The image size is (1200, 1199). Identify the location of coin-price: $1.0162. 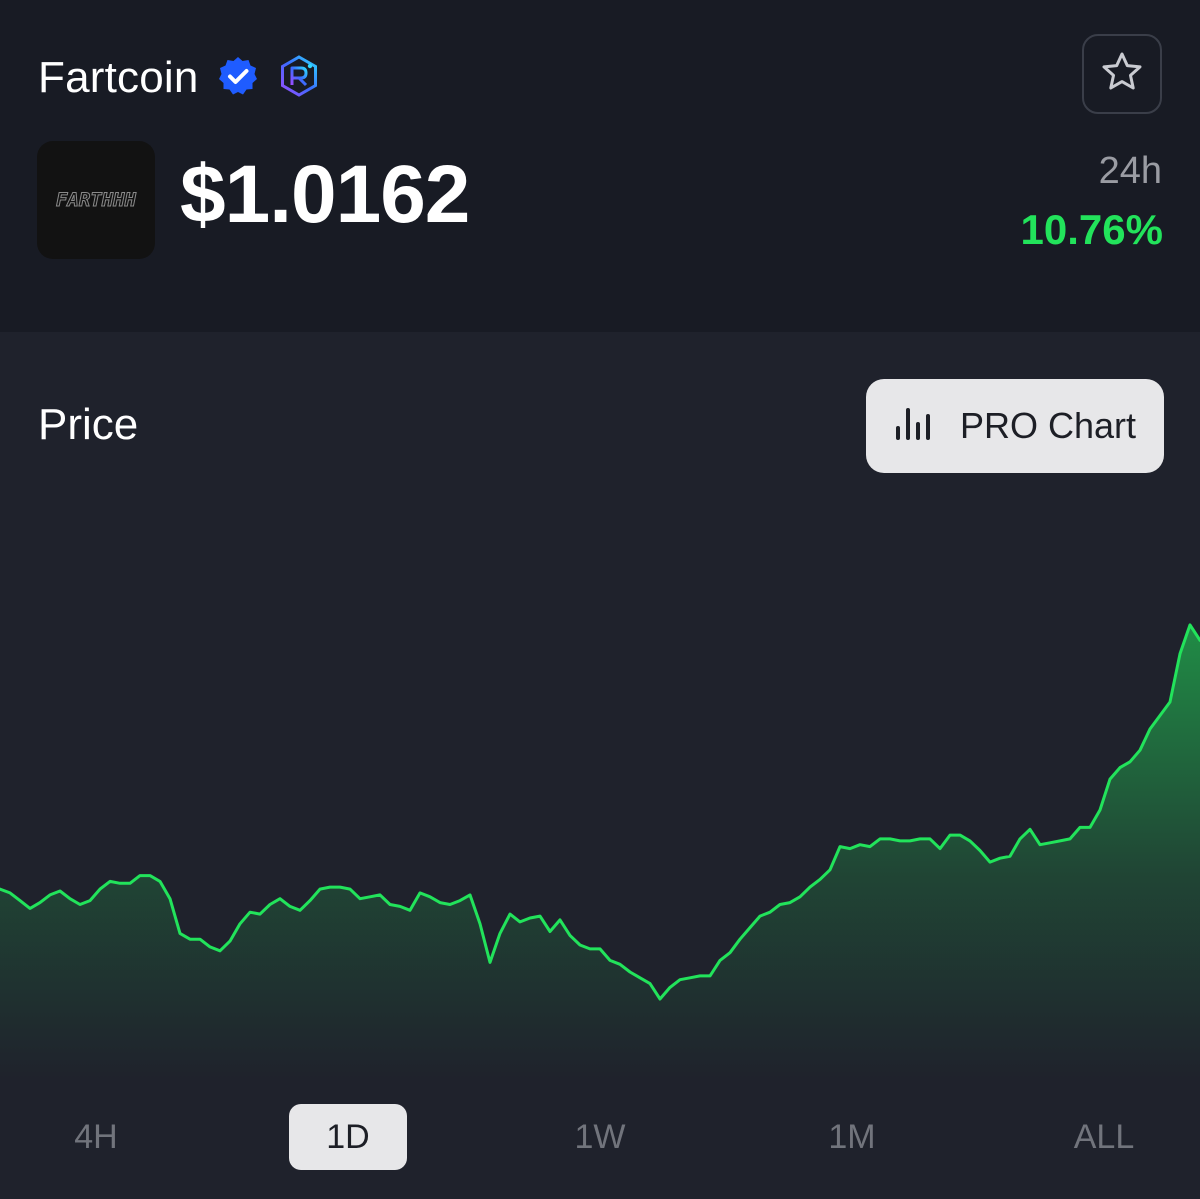
(325, 194).